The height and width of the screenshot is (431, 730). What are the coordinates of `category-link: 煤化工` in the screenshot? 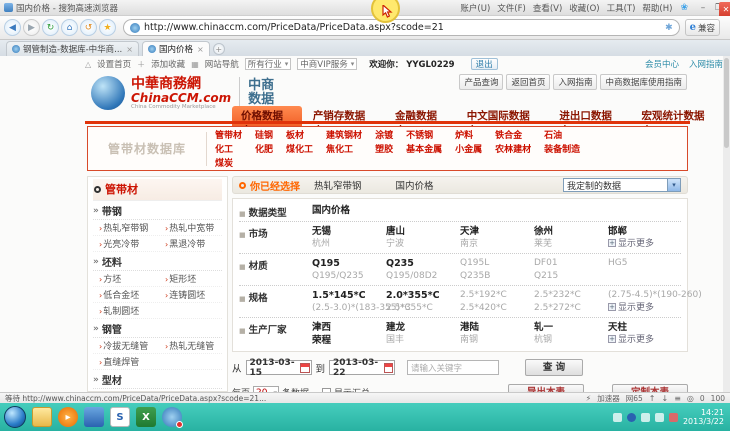 It's located at (299, 148).